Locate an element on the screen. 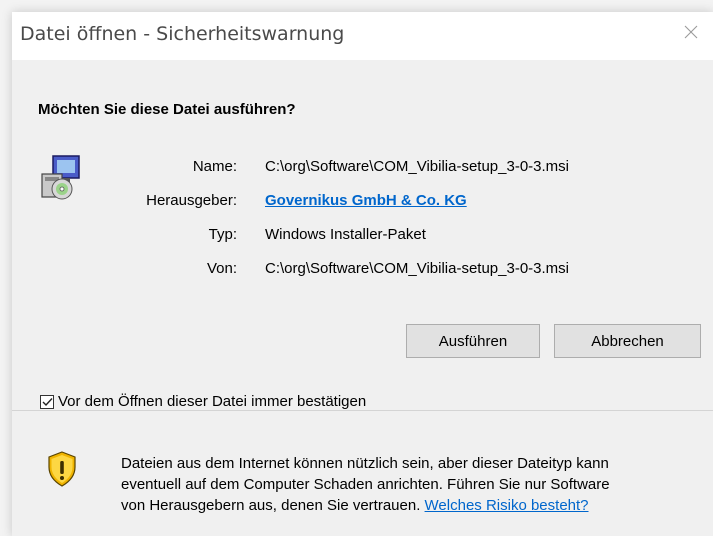  type-label: Typ: is located at coordinates (222, 234).